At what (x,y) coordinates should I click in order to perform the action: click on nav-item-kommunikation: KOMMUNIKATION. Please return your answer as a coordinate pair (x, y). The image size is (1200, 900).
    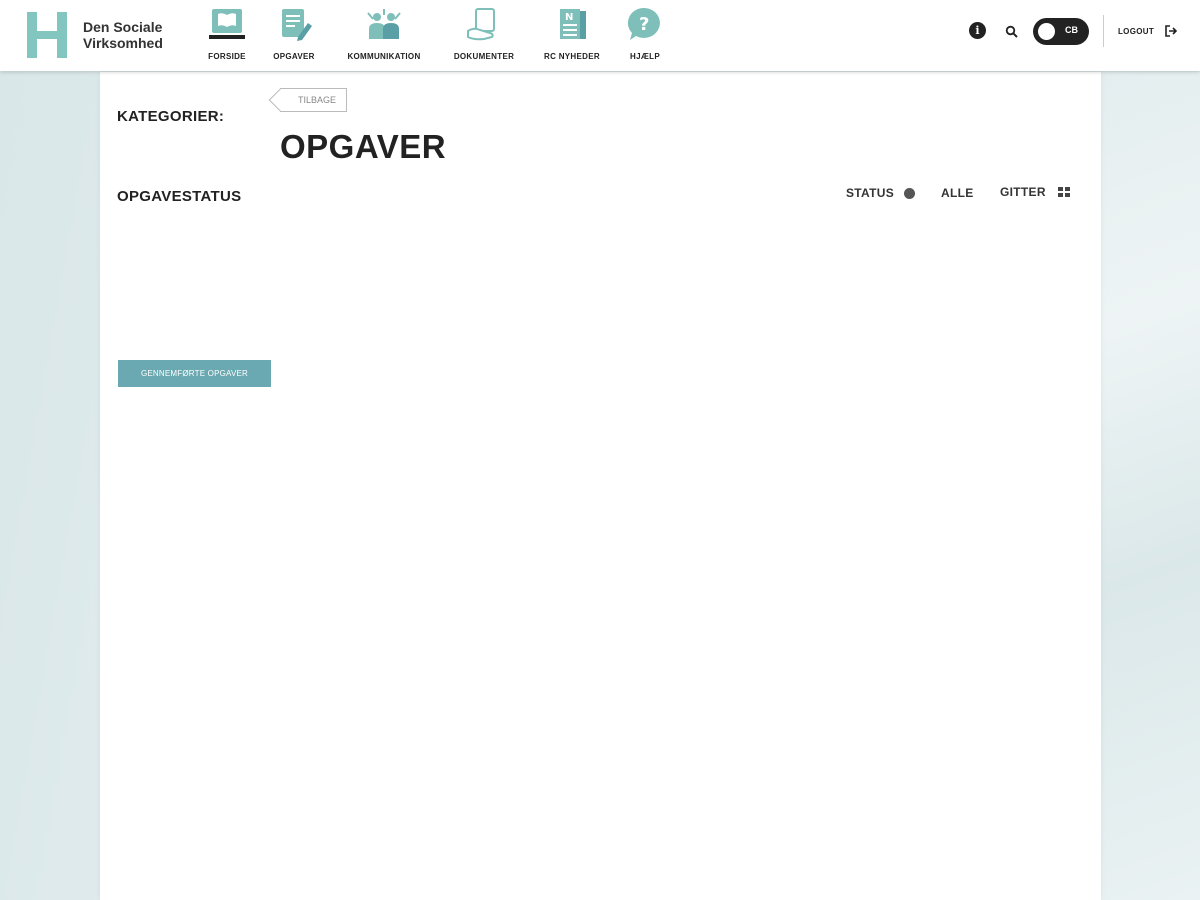
    Looking at the image, I should click on (384, 36).